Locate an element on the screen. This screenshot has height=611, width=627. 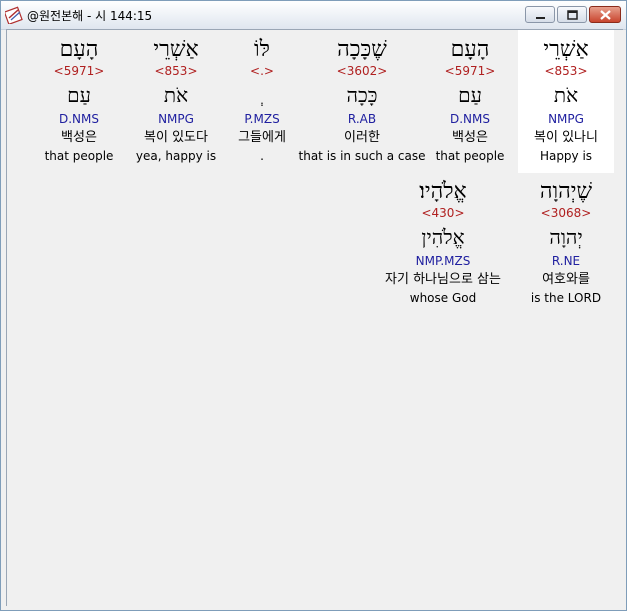
maximize-button is located at coordinates (572, 14).